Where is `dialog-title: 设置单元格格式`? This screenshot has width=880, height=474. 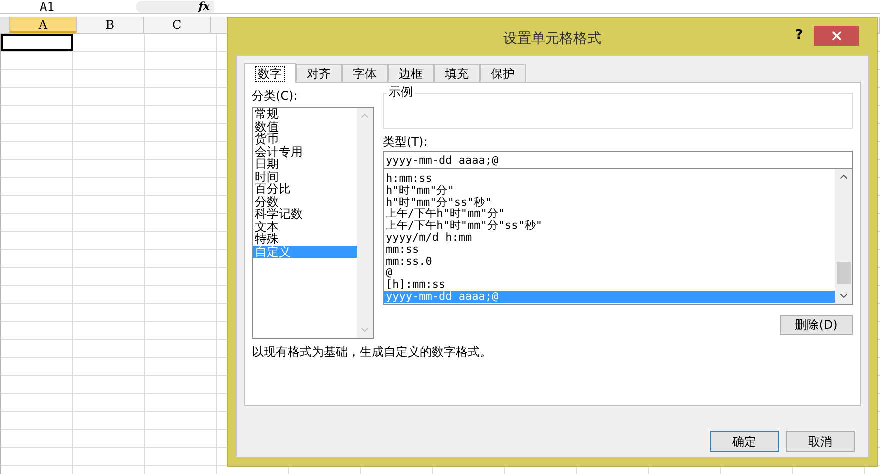 dialog-title: 设置单元格格式 is located at coordinates (553, 39).